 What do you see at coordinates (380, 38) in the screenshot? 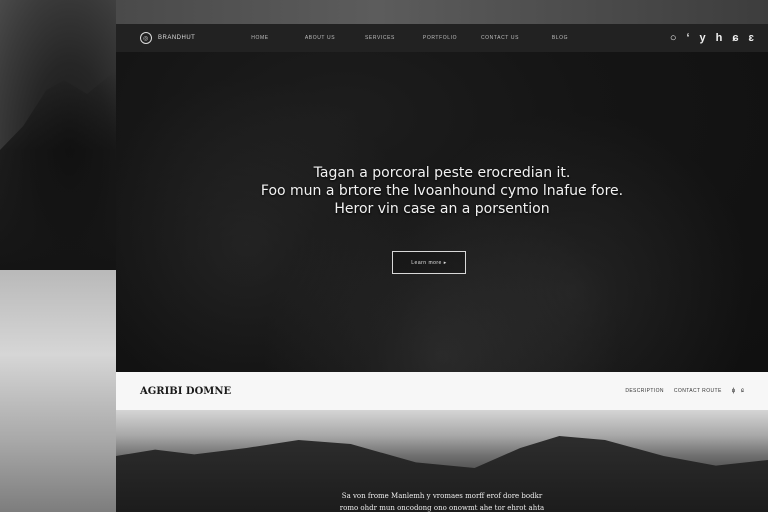
I see `nav-link-services: SERVICES` at bounding box center [380, 38].